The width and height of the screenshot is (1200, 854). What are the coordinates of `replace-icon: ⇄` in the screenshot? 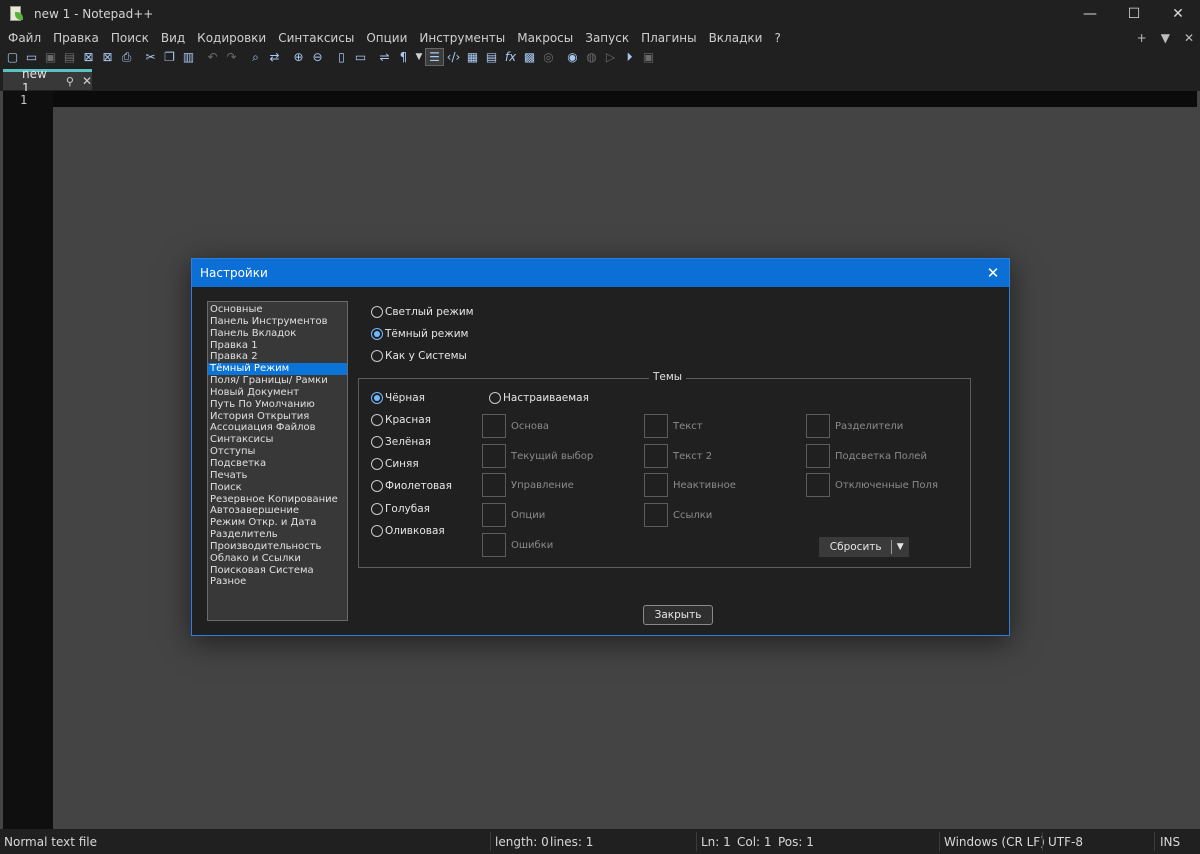 It's located at (274, 57).